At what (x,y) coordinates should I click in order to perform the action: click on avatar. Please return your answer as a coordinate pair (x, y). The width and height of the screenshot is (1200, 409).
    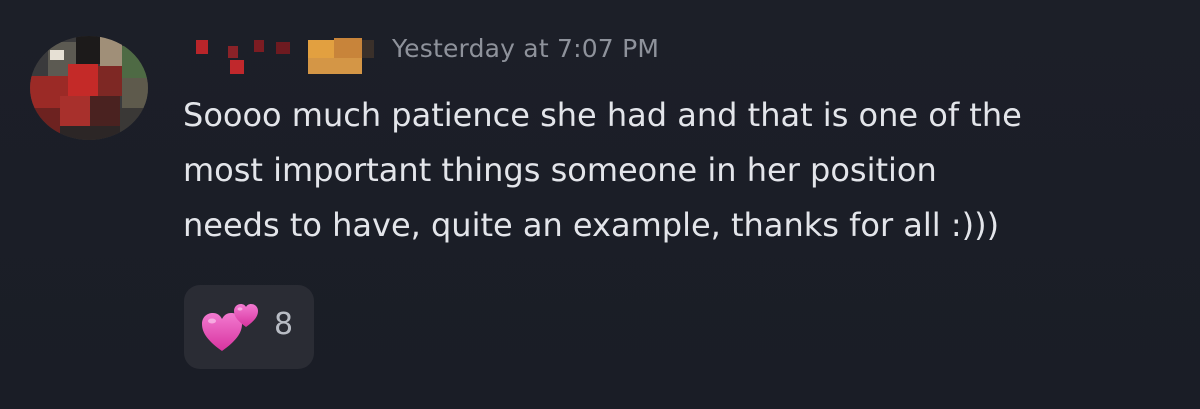
    Looking at the image, I should click on (89, 88).